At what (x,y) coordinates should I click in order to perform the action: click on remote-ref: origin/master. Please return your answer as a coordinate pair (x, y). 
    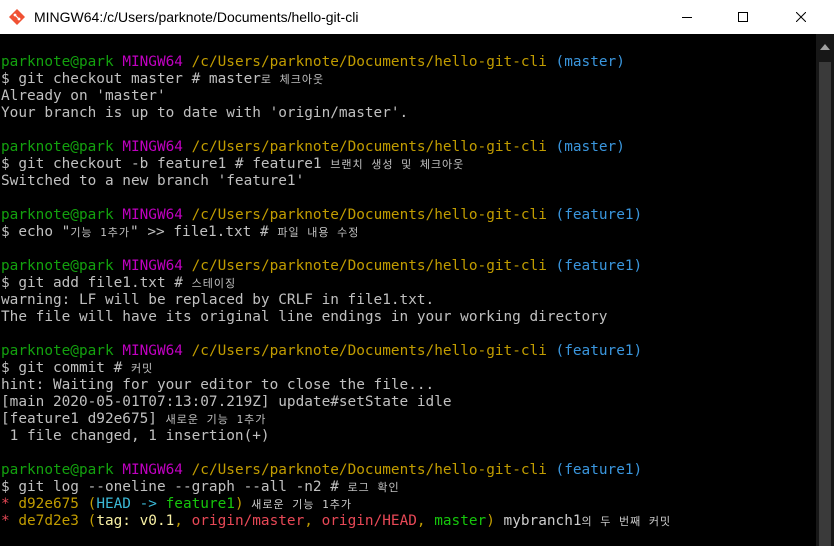
    Looking at the image, I should click on (248, 521).